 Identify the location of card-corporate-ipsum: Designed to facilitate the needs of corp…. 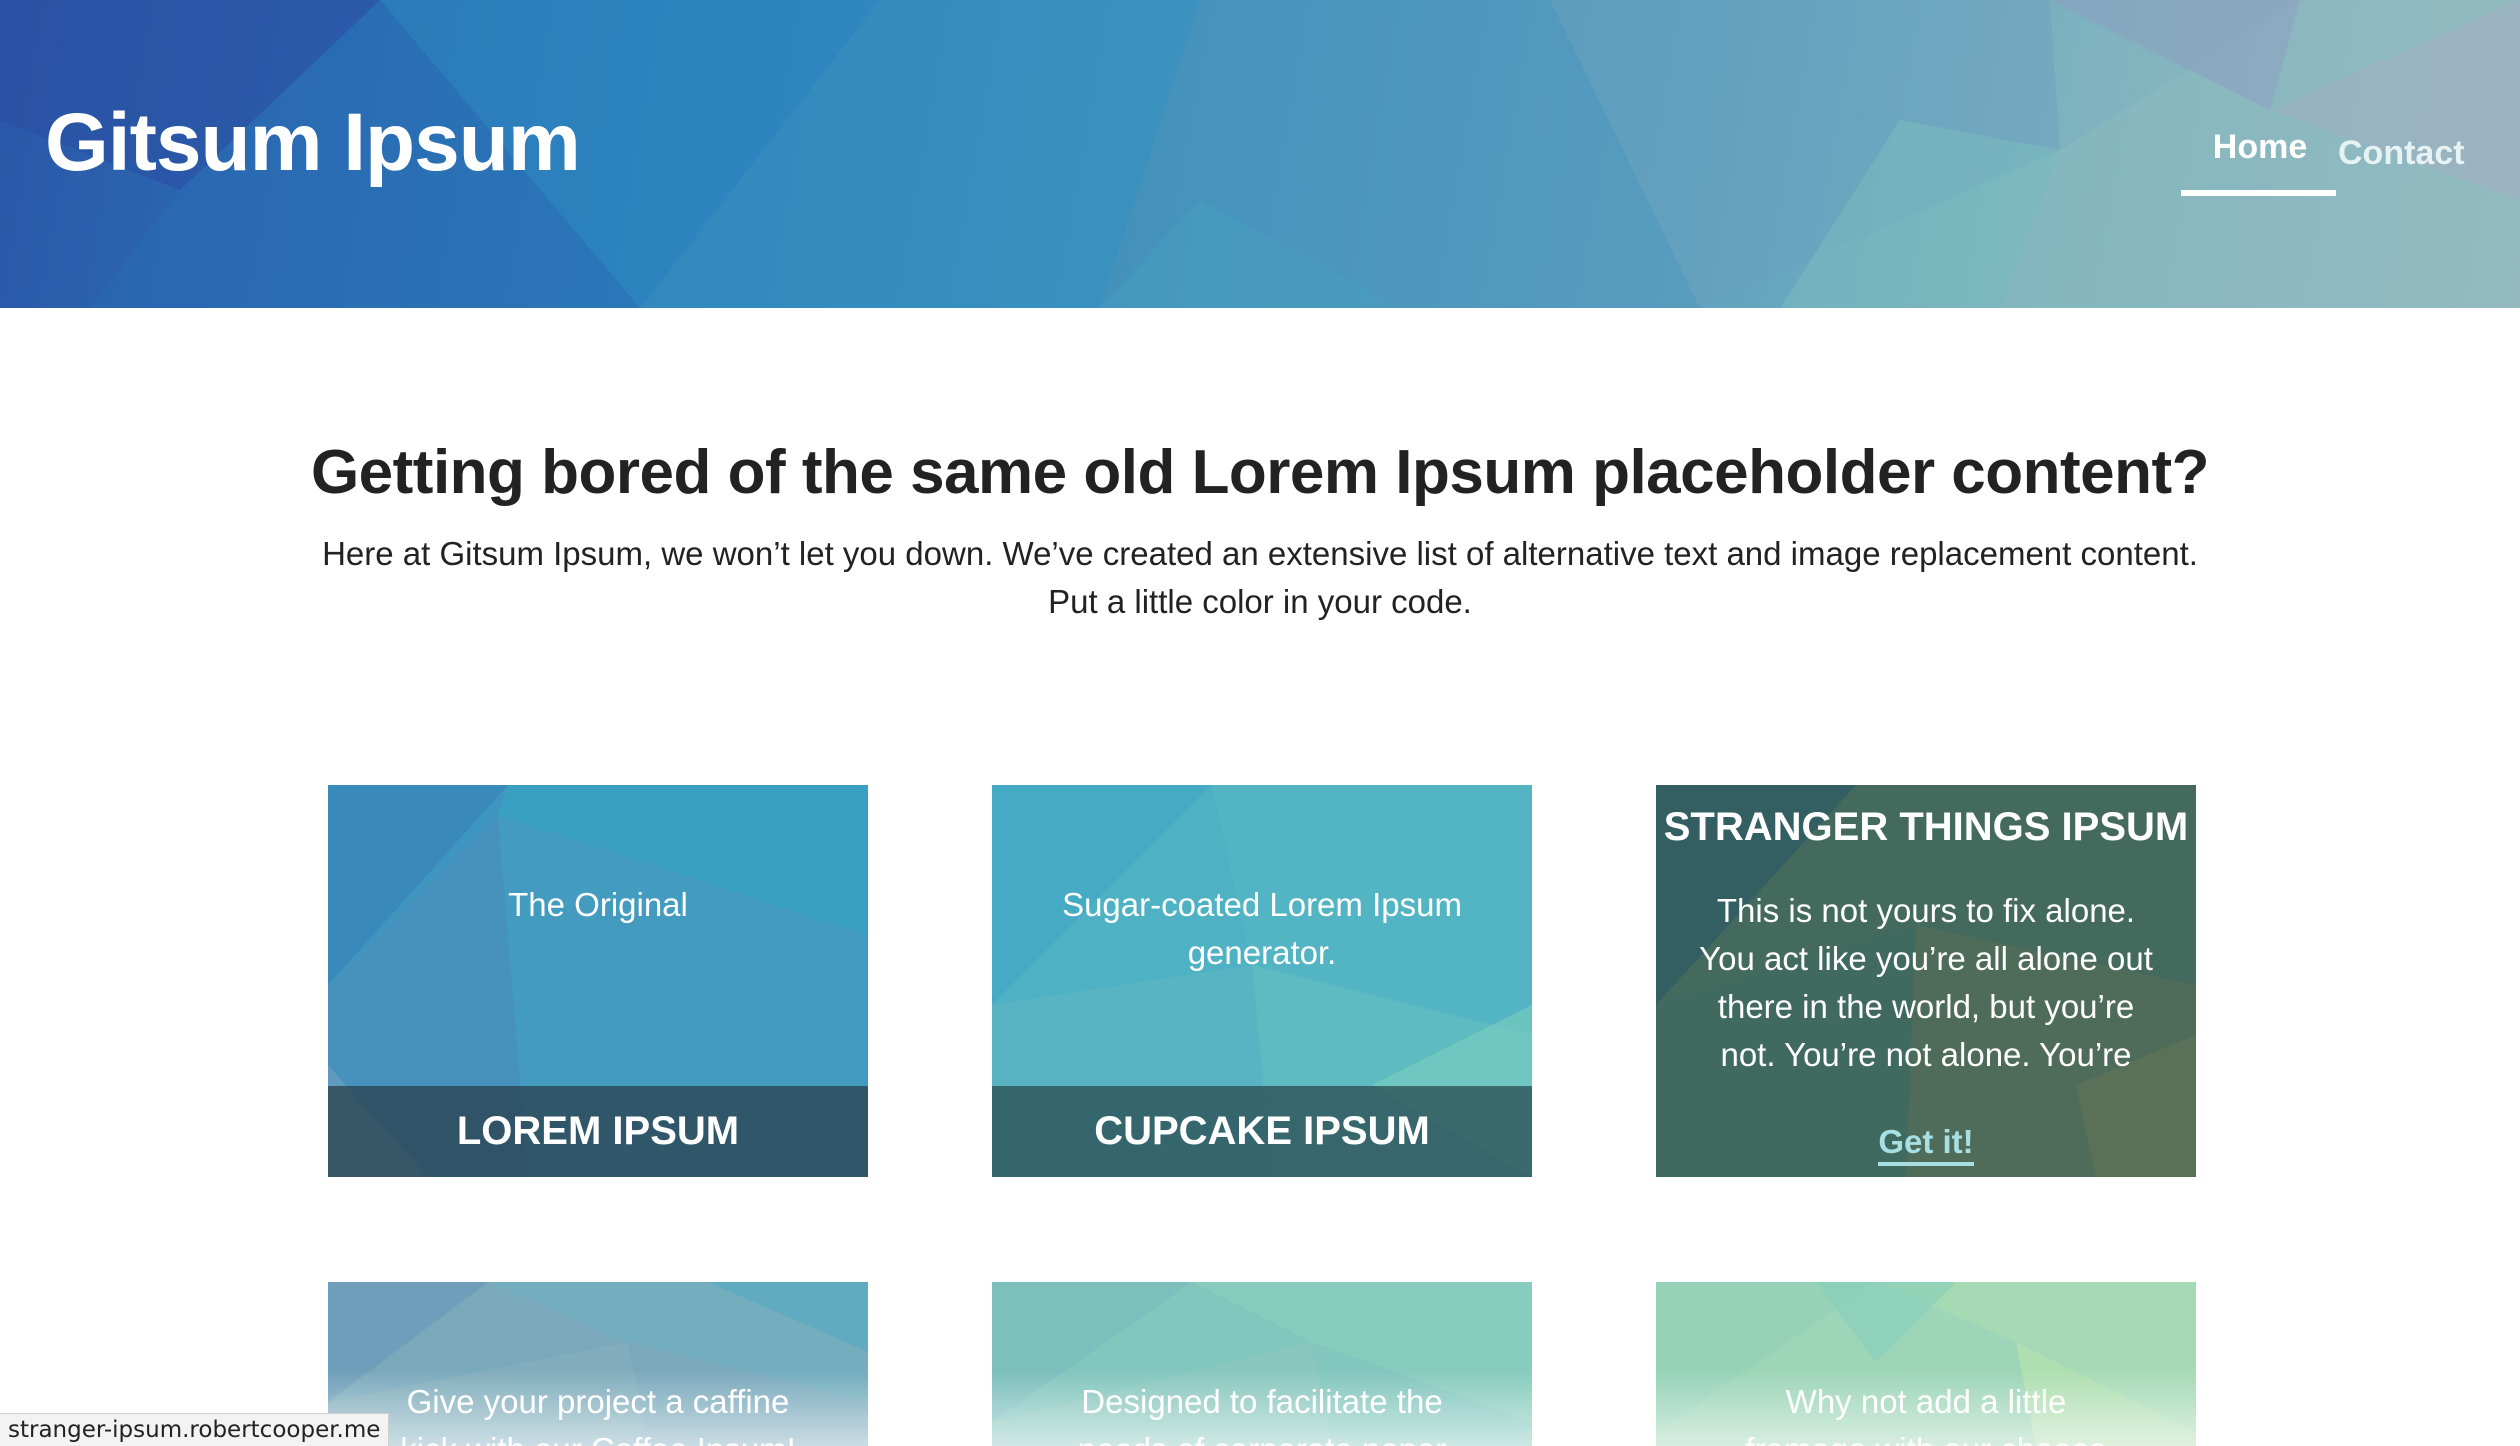
(1262, 1364).